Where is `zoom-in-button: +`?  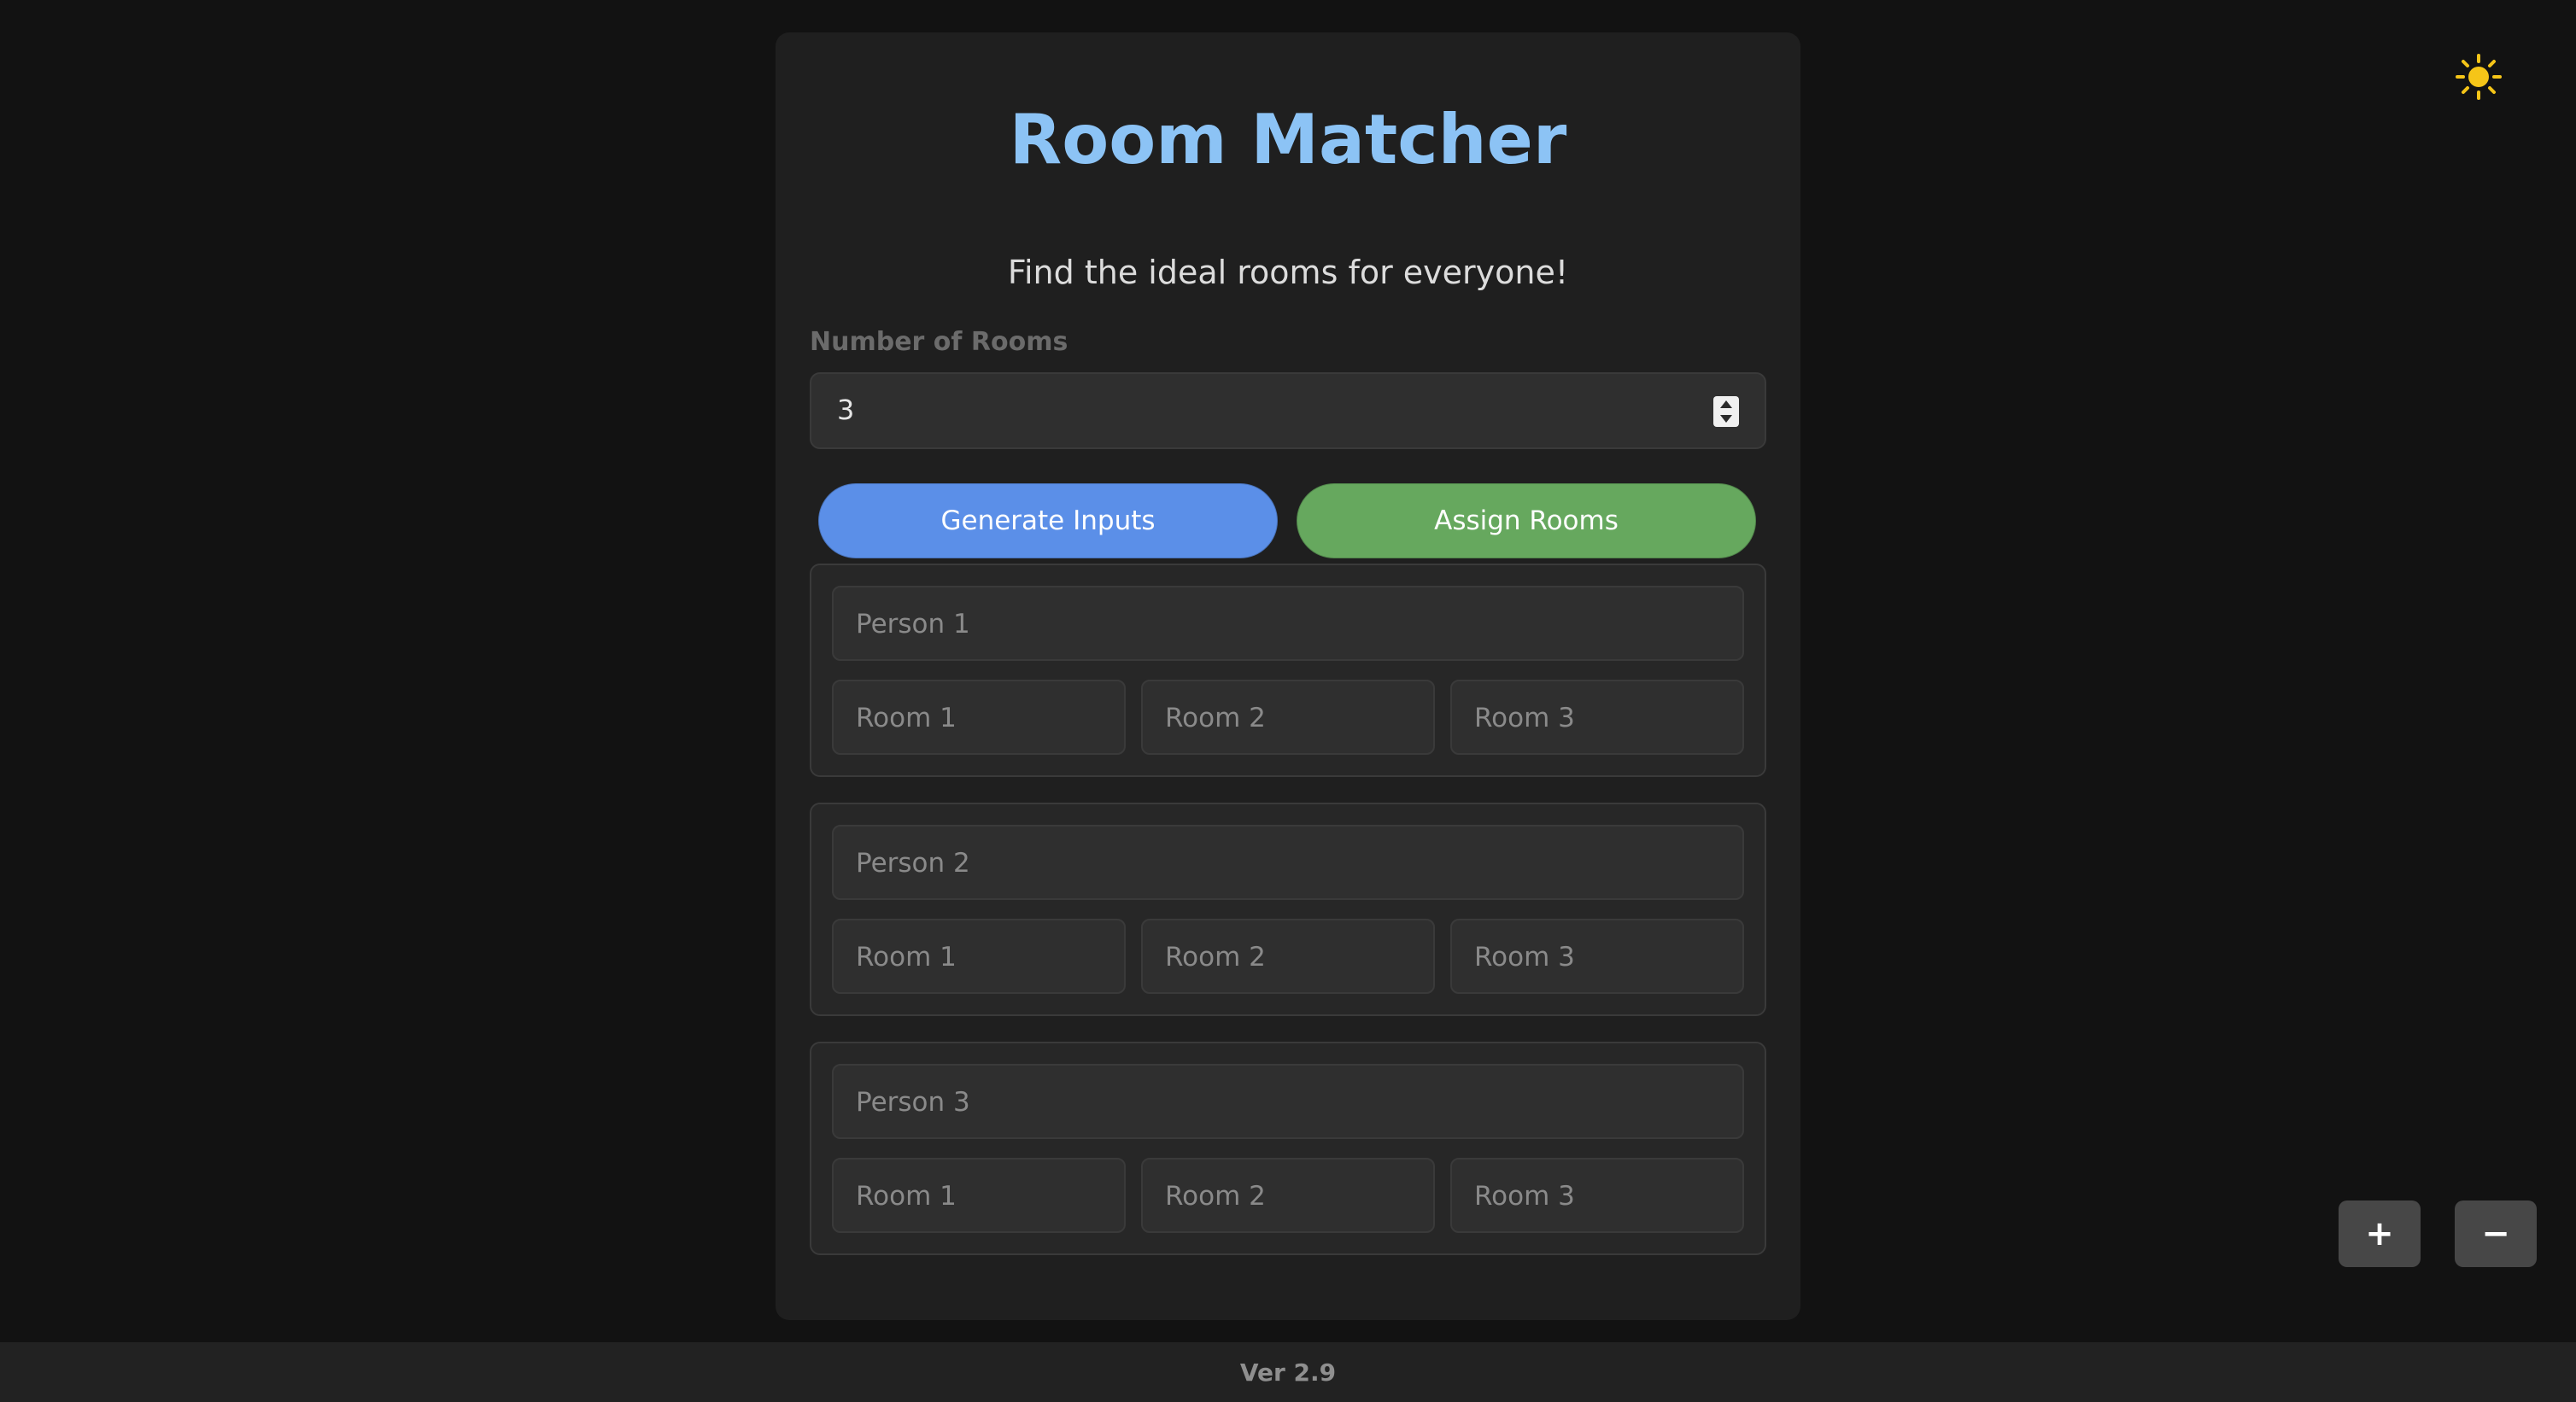
zoom-in-button: + is located at coordinates (2380, 1234).